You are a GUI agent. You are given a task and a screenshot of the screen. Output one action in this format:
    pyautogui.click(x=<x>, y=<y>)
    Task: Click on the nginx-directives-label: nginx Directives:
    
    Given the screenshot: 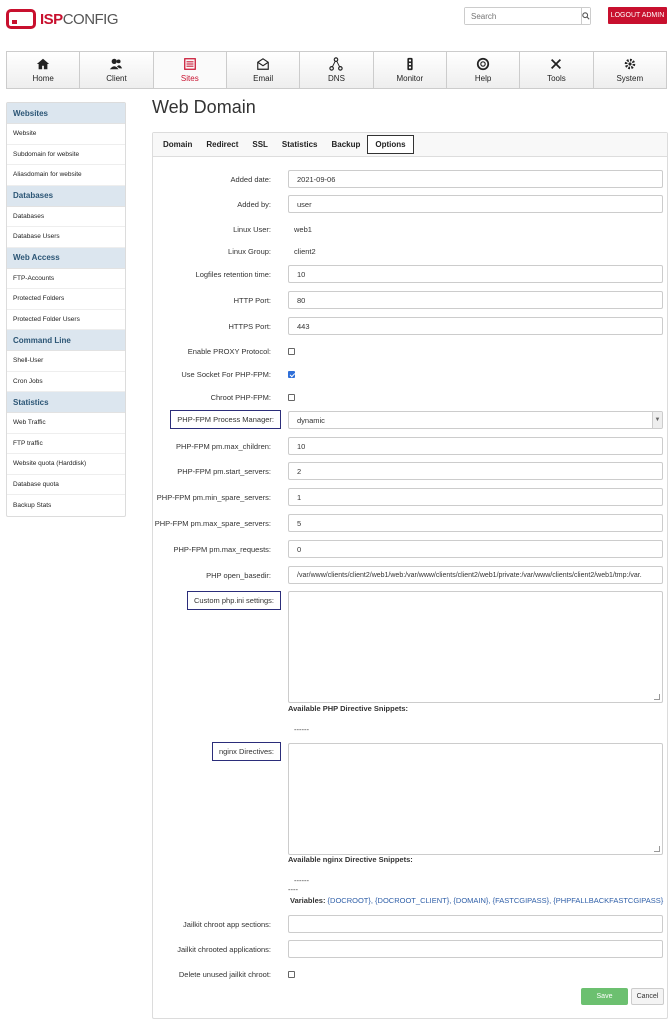 What is the action you would take?
    pyautogui.click(x=246, y=751)
    